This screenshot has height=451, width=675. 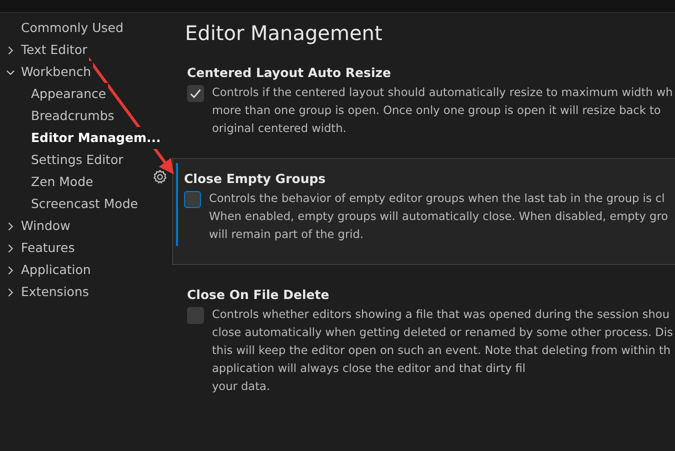 What do you see at coordinates (442, 333) in the screenshot?
I see `setting-description: close automatically when getting deleted or renamed by some other process. Dis` at bounding box center [442, 333].